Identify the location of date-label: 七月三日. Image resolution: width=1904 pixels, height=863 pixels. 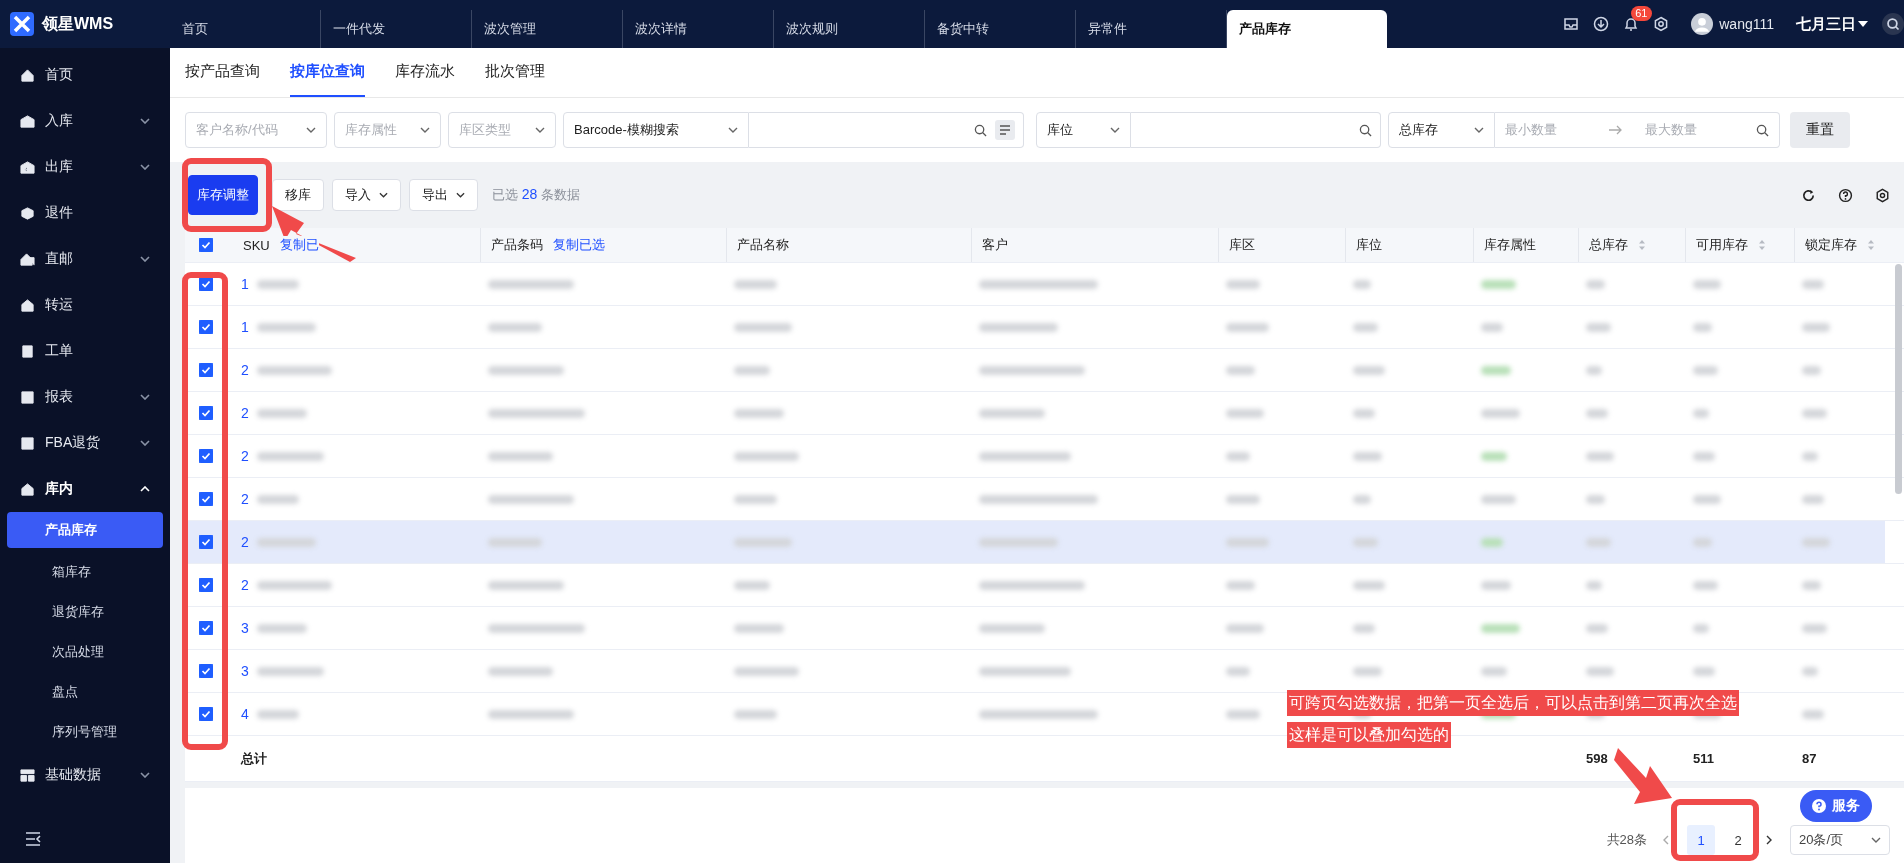
(1826, 24).